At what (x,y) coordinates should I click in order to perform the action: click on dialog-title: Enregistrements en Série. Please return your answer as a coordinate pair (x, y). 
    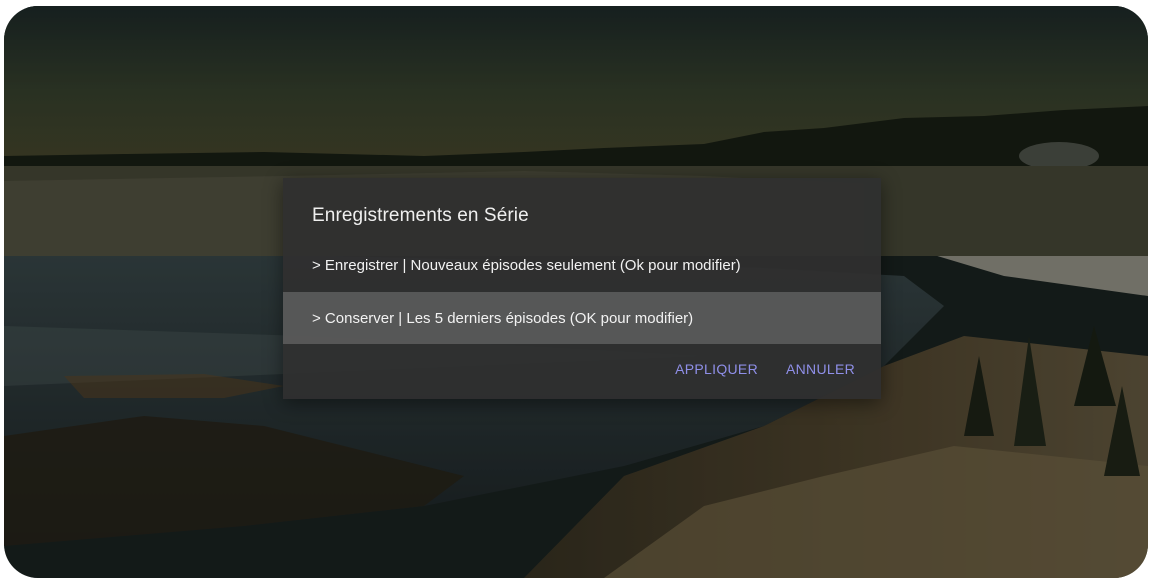
    Looking at the image, I should click on (420, 215).